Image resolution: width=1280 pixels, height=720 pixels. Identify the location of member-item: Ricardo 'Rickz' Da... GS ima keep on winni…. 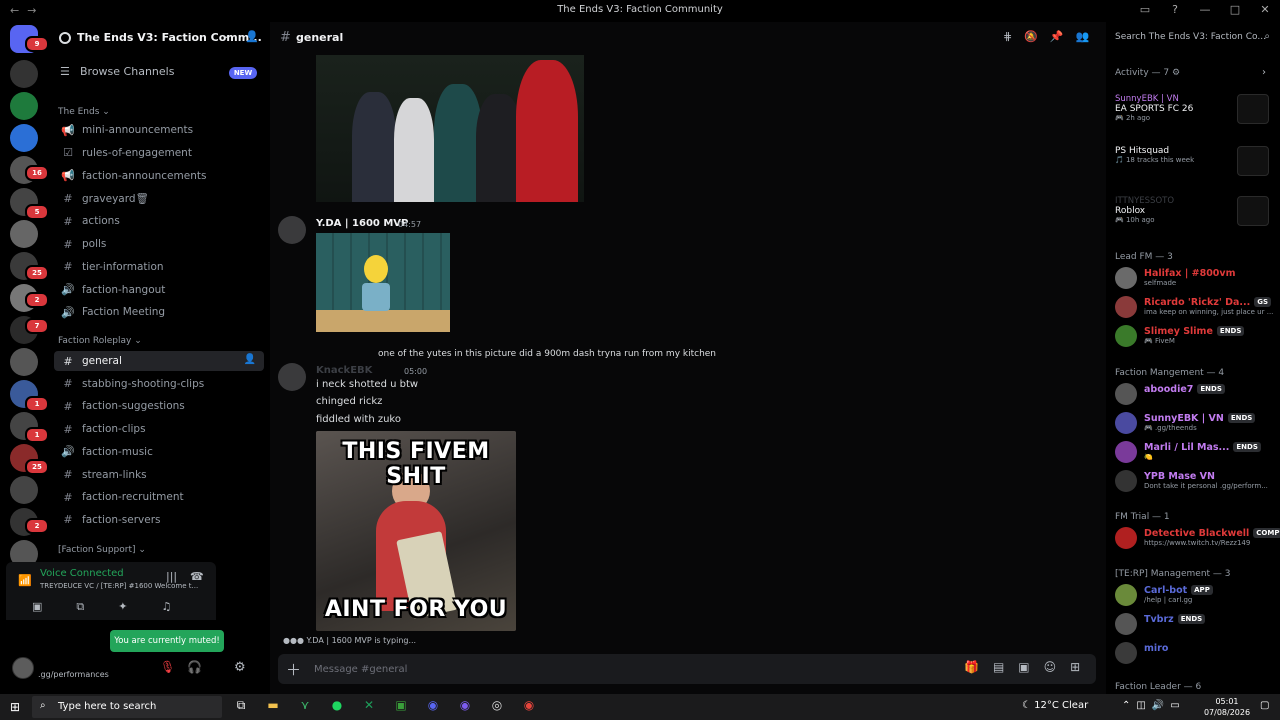
(1197, 307).